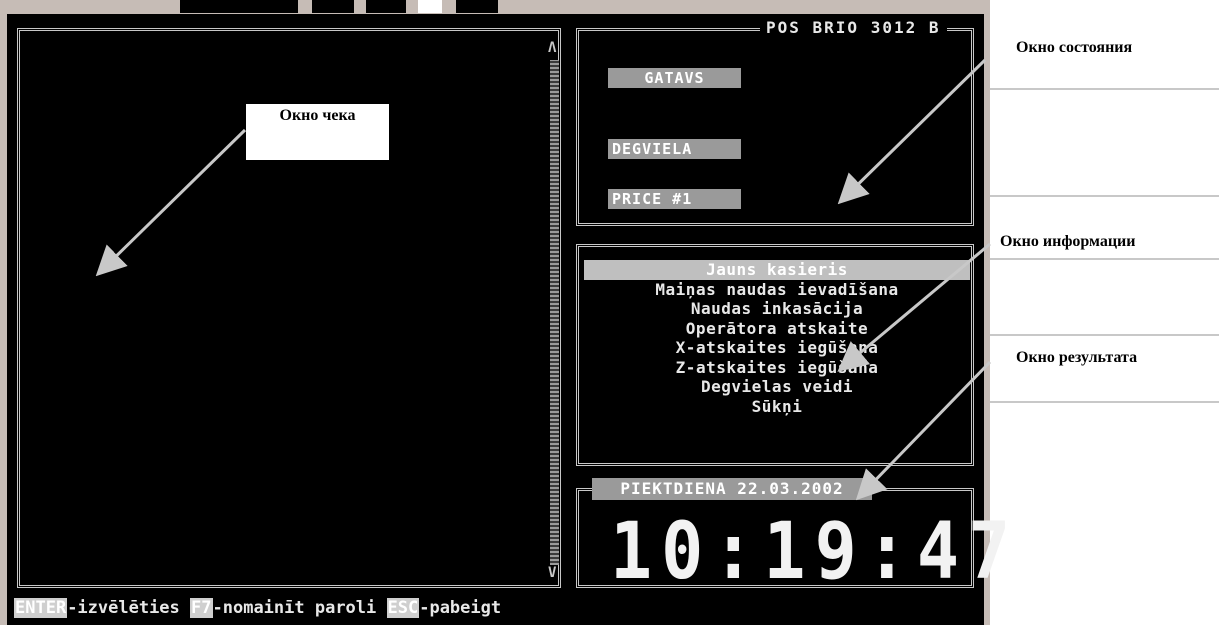 The width and height of the screenshot is (1219, 625). What do you see at coordinates (777, 309) in the screenshot?
I see `menu-item-cash-collection: Naudas inkasācija` at bounding box center [777, 309].